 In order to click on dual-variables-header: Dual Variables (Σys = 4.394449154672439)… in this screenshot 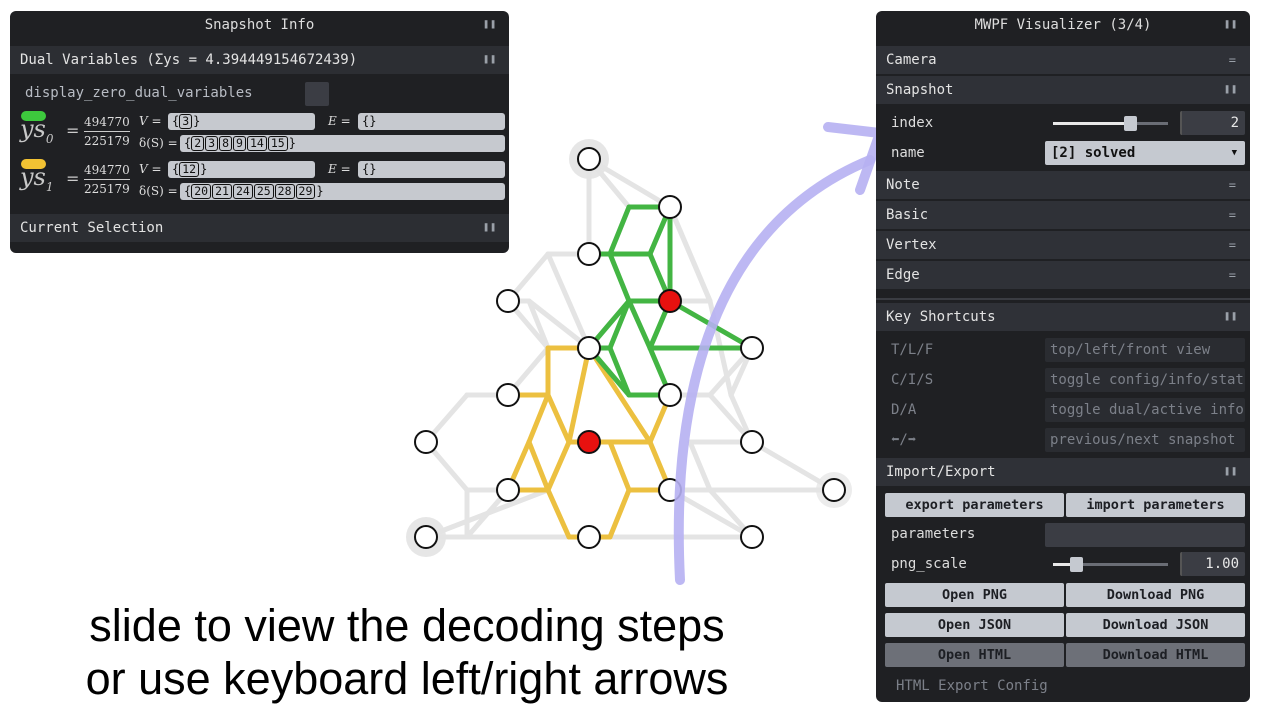, I will do `click(259, 60)`.